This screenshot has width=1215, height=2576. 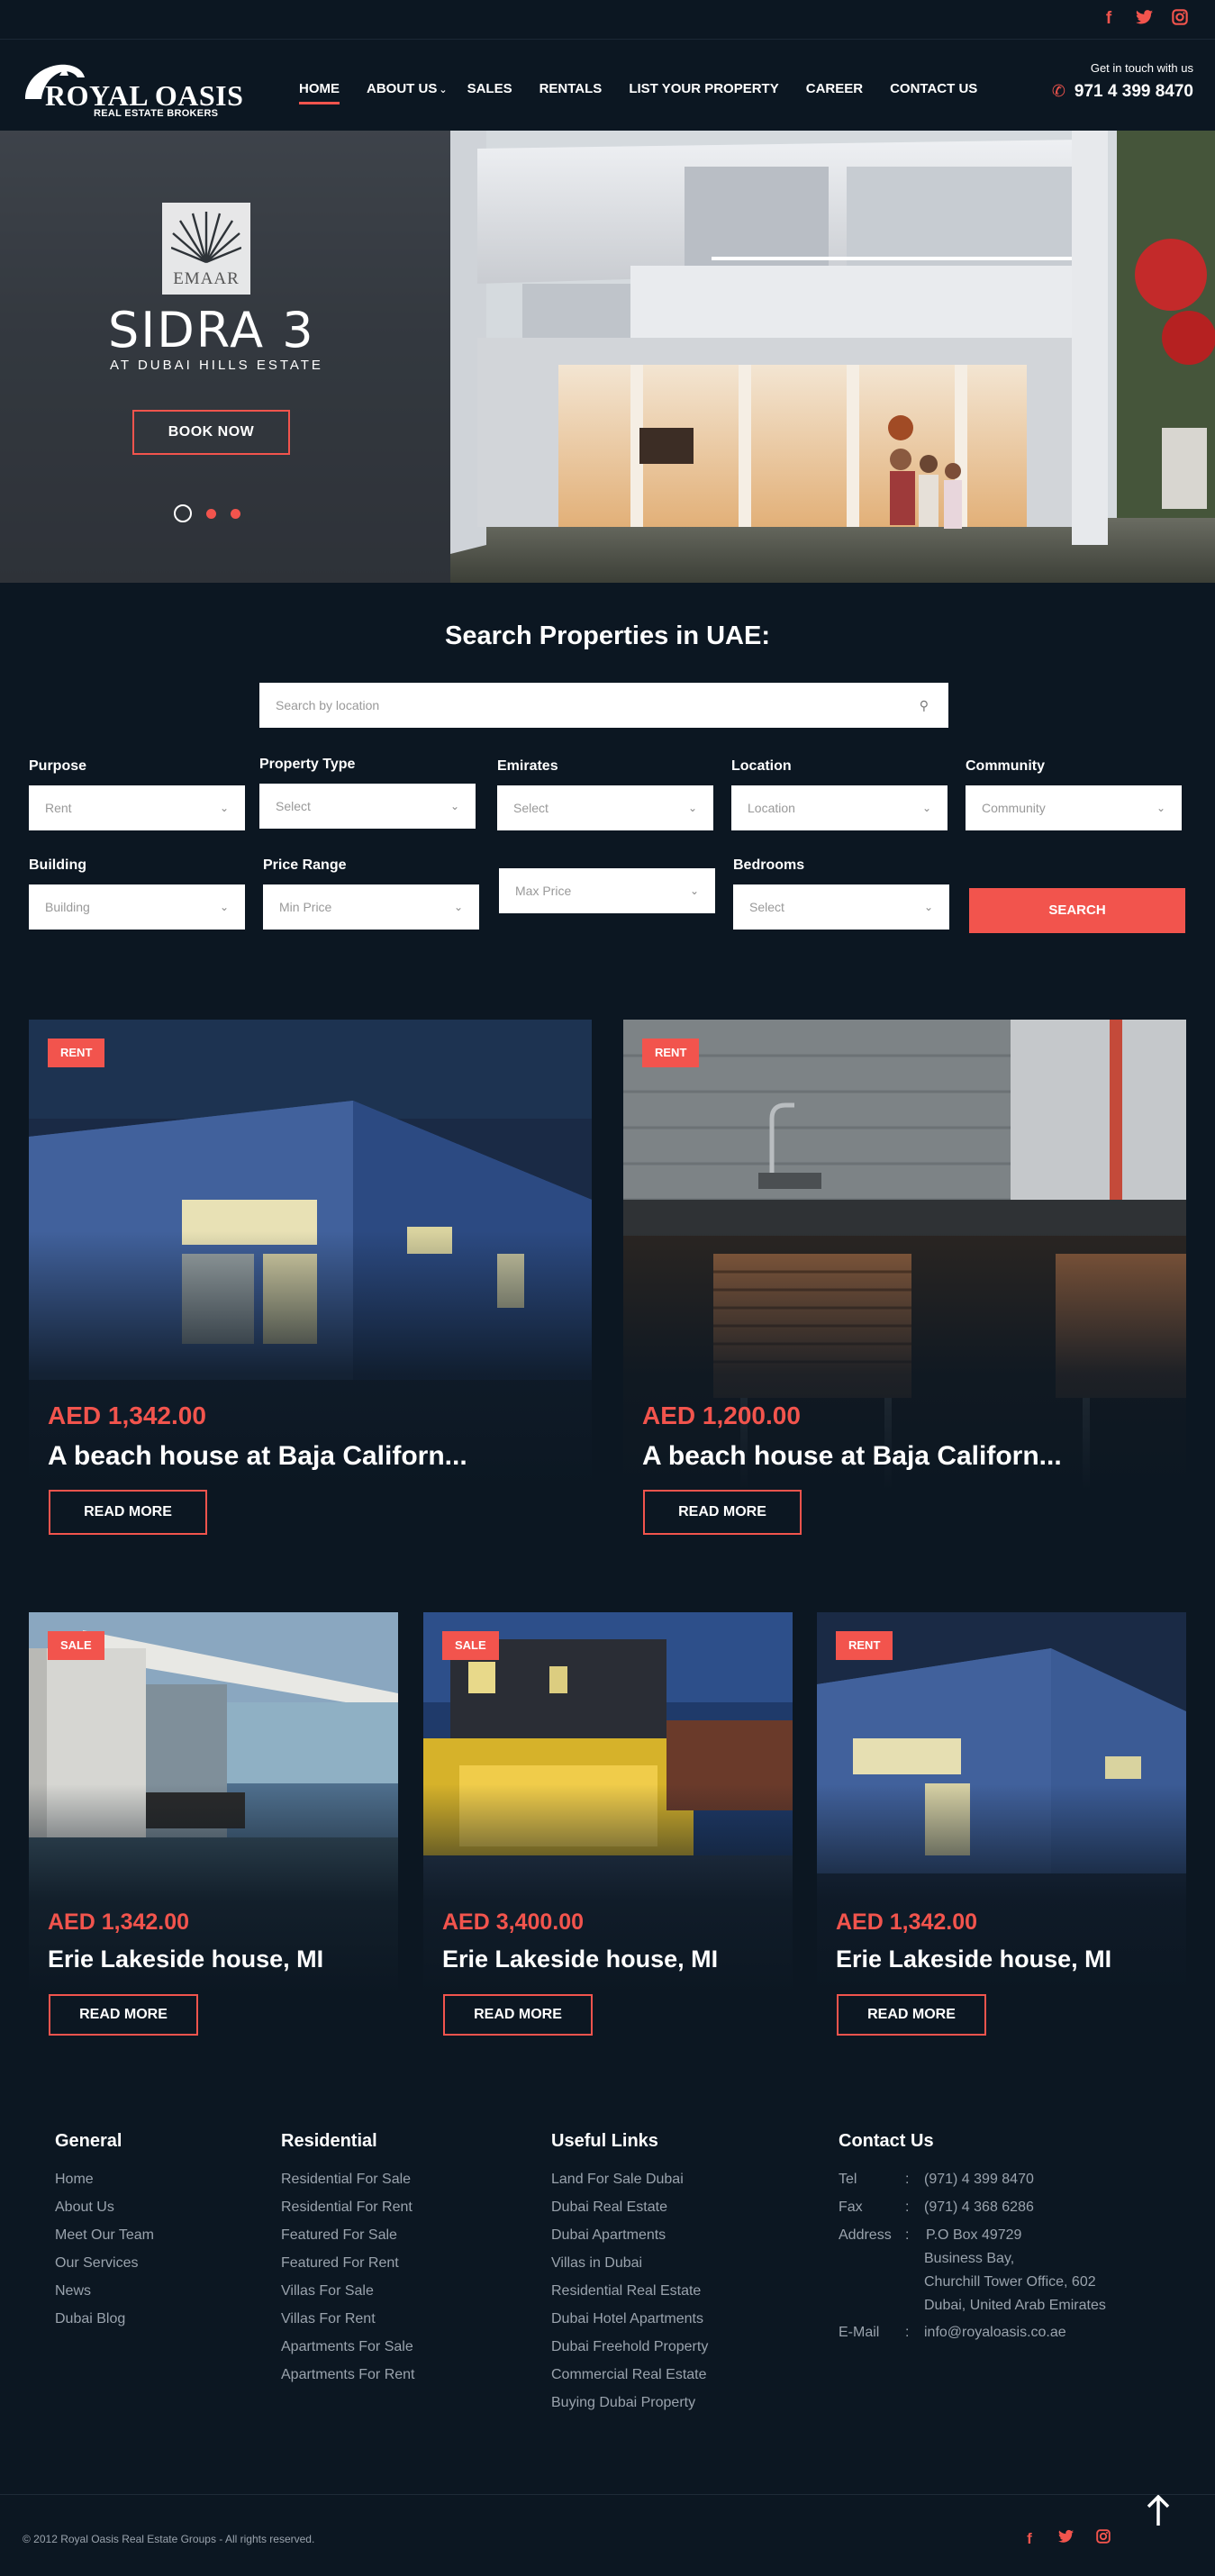 What do you see at coordinates (629, 2269) in the screenshot?
I see `footer-link: Villas in Dubai` at bounding box center [629, 2269].